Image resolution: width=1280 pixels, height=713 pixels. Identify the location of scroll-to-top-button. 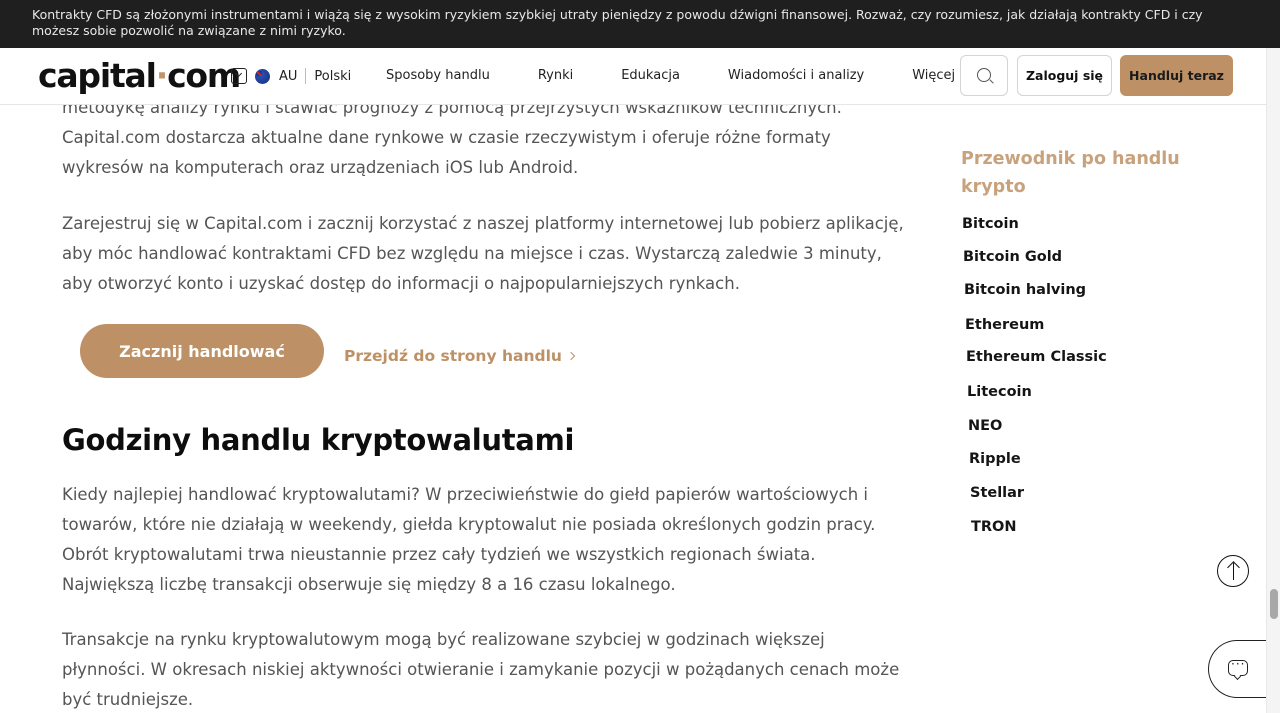
(1233, 571).